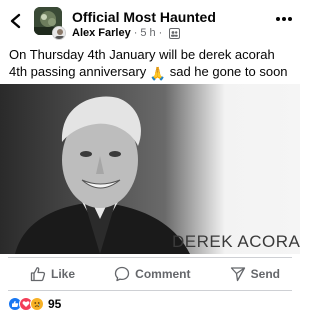 The image size is (320, 319). What do you see at coordinates (37, 304) in the screenshot?
I see `sad-reaction-icon` at bounding box center [37, 304].